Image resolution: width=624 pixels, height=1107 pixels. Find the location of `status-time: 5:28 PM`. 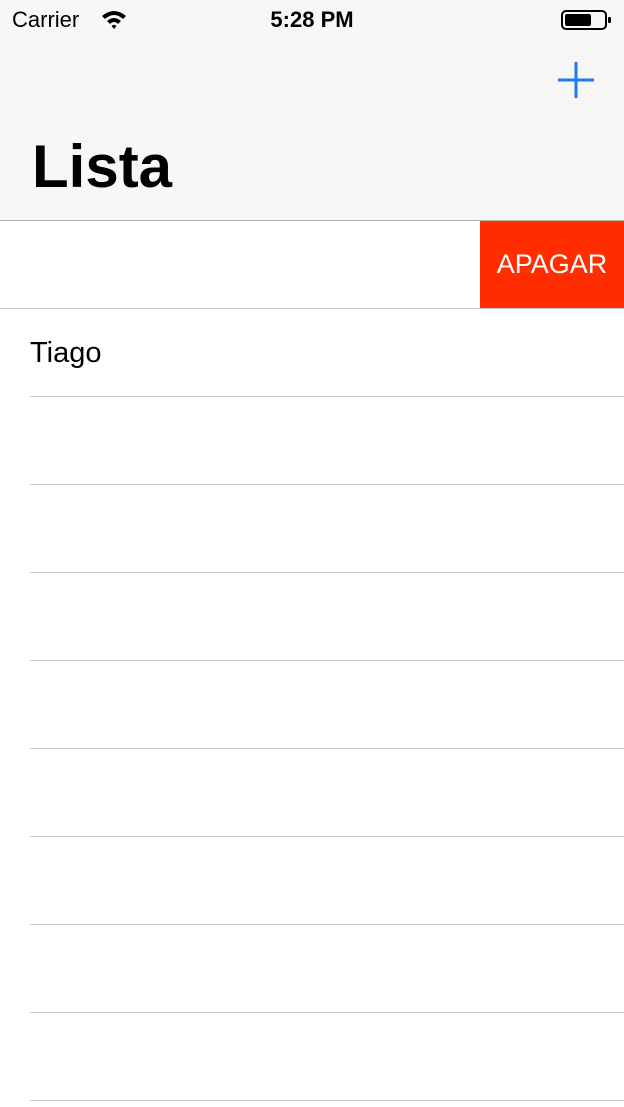

status-time: 5:28 PM is located at coordinates (312, 19).